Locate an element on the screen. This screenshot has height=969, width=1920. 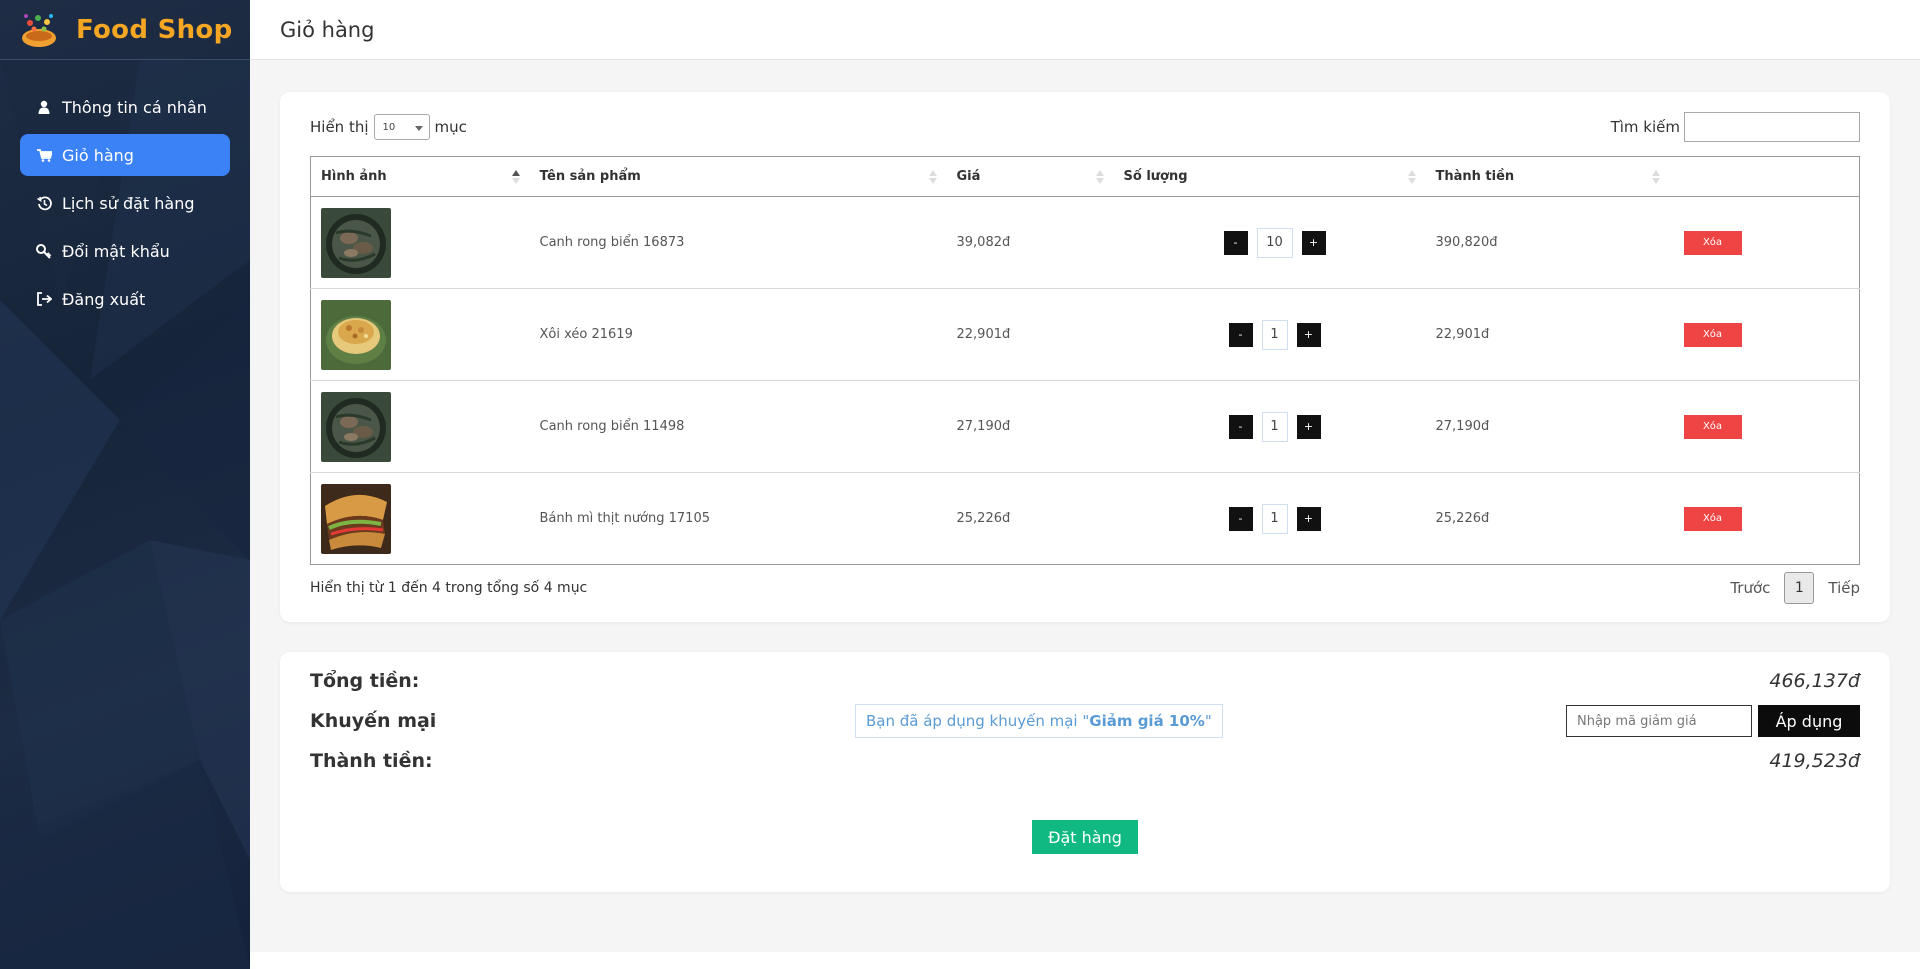
page-length-control: Hiển thị 10 mục is located at coordinates (388, 127).